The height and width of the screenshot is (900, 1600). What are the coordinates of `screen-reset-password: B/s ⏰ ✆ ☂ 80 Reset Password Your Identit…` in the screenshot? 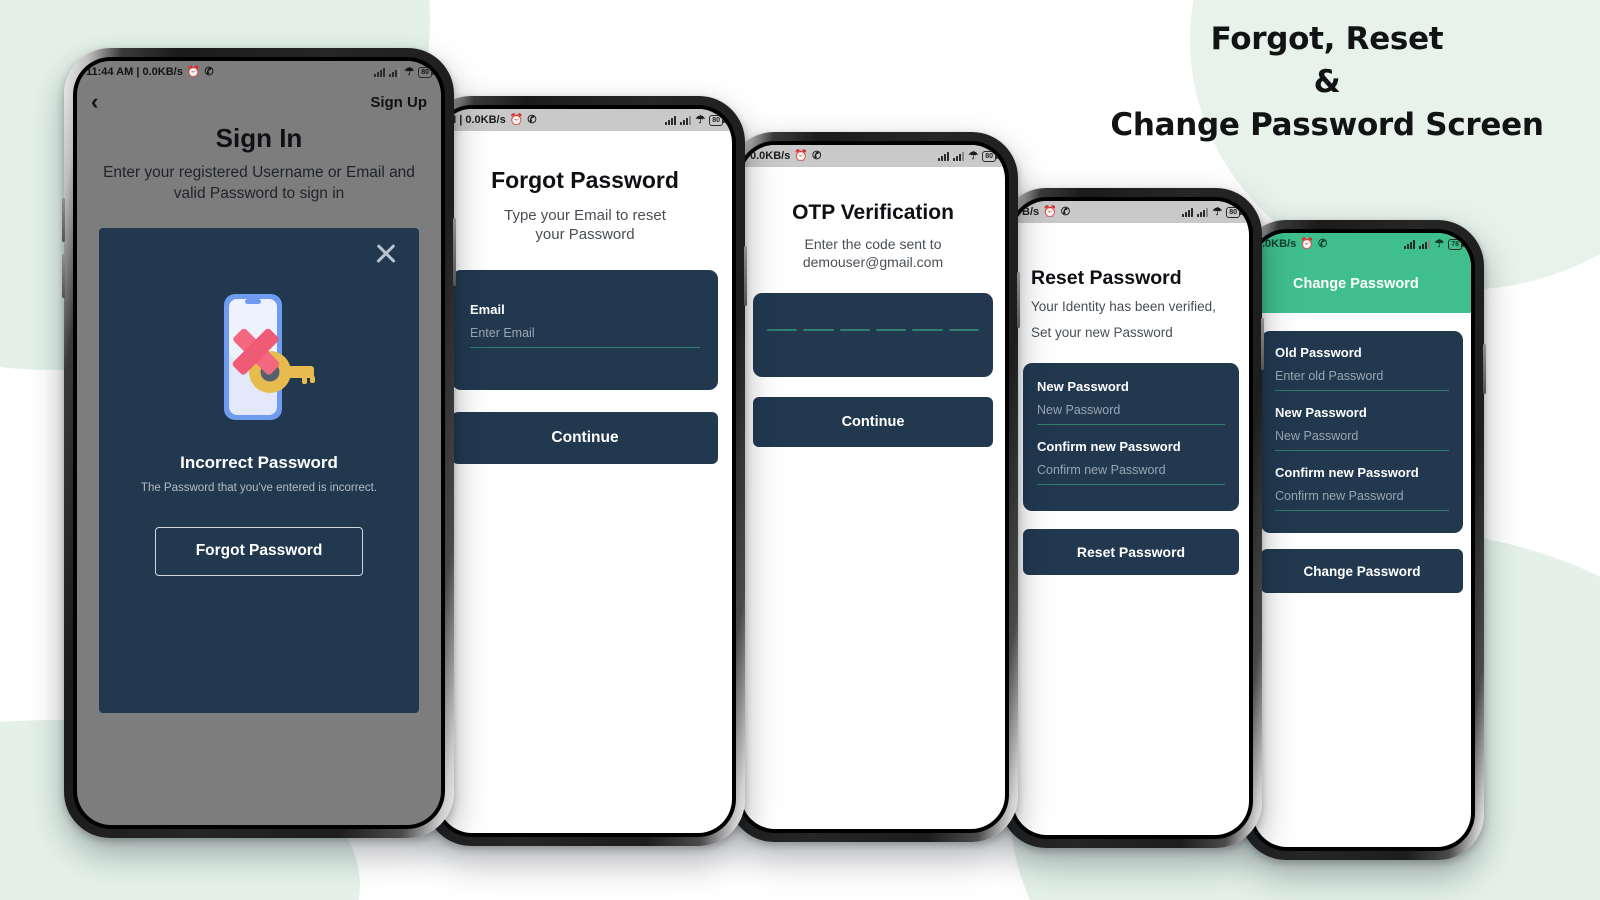 It's located at (1131, 518).